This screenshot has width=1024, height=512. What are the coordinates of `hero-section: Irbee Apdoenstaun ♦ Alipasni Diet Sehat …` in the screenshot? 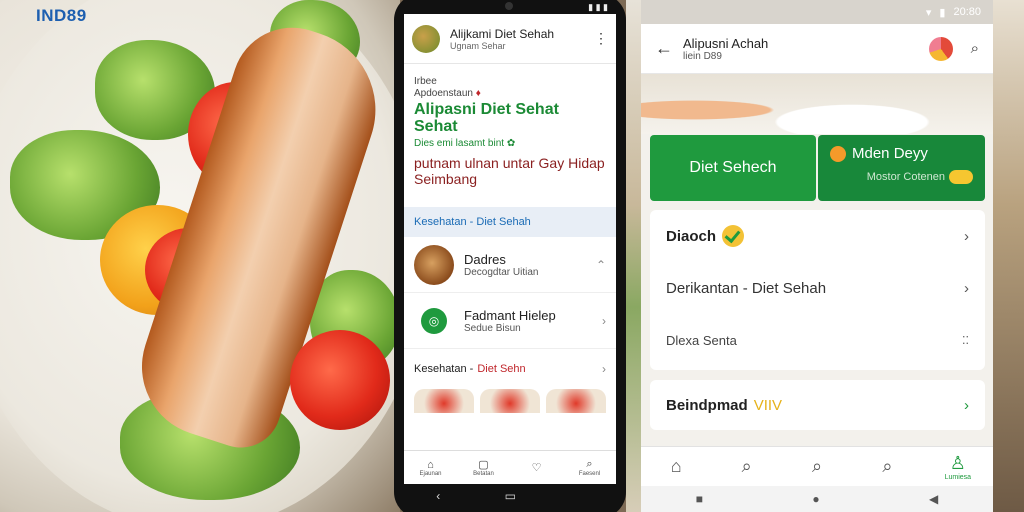 It's located at (510, 128).